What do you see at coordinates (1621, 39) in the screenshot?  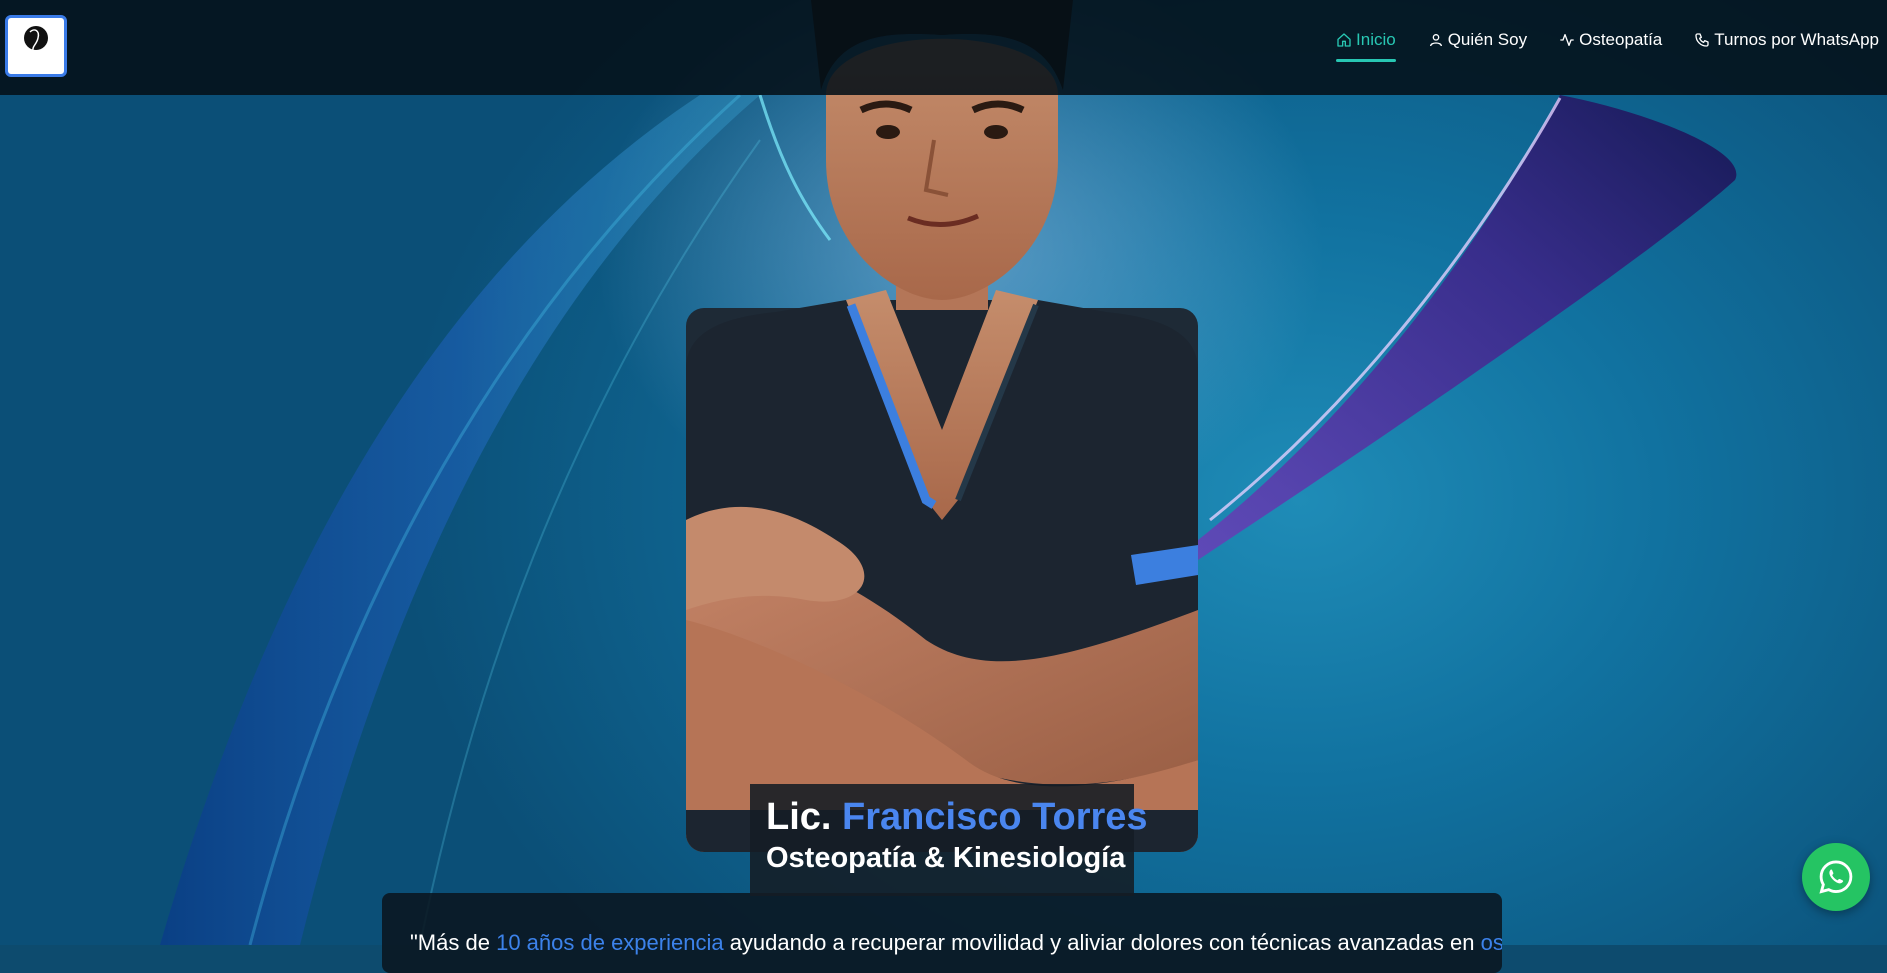 I see `nav-item-label: Osteopatía` at bounding box center [1621, 39].